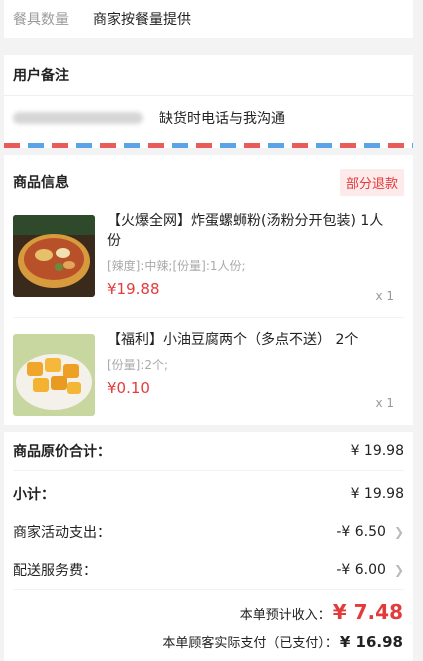 Image resolution: width=423 pixels, height=661 pixels. Describe the element at coordinates (142, 20) in the screenshot. I see `tableware-value: 商家按餐量提供` at that location.